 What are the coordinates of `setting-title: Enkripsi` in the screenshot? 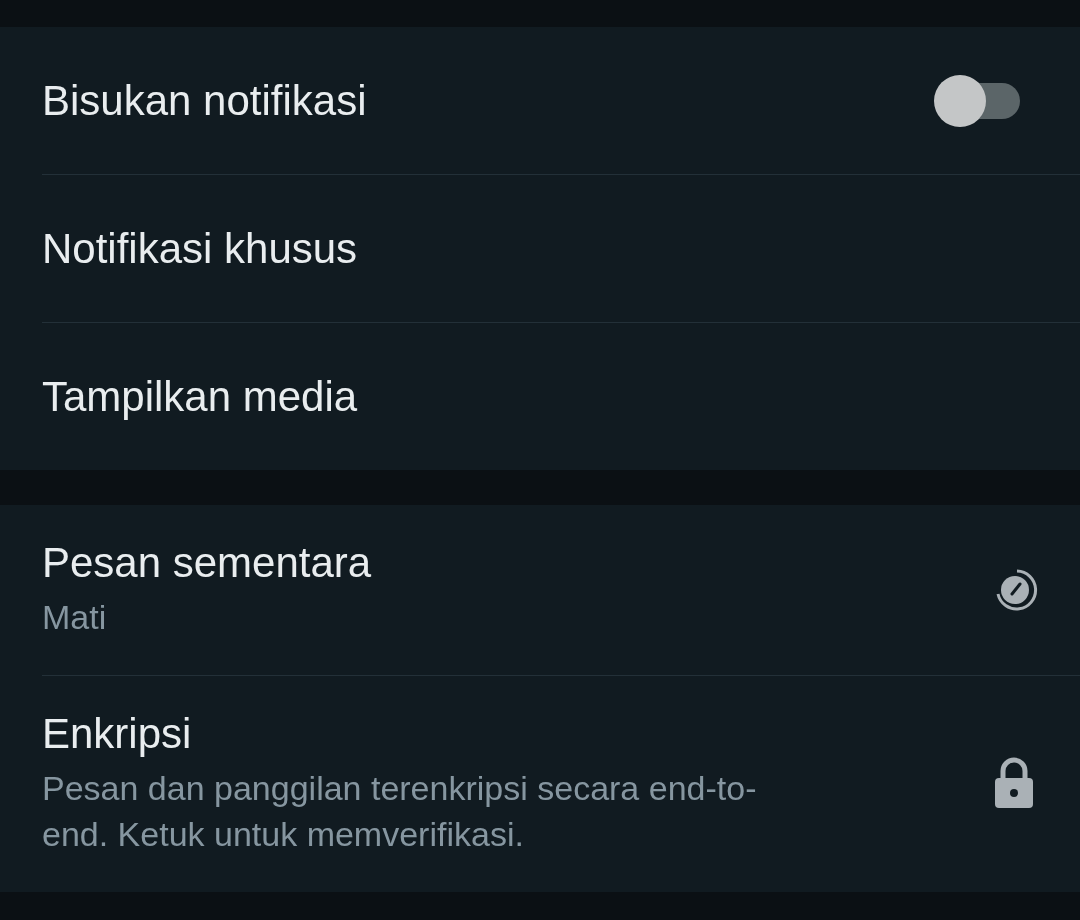 It's located at (402, 733).